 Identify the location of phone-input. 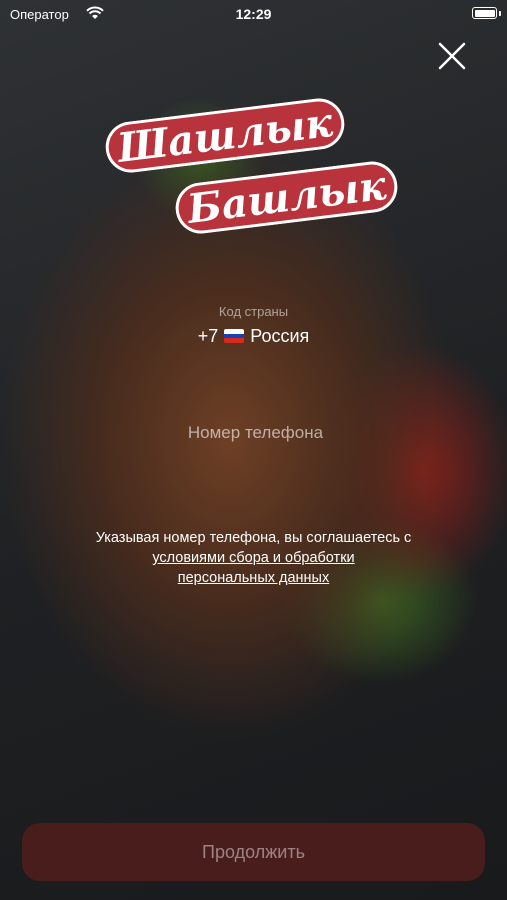
(255, 433).